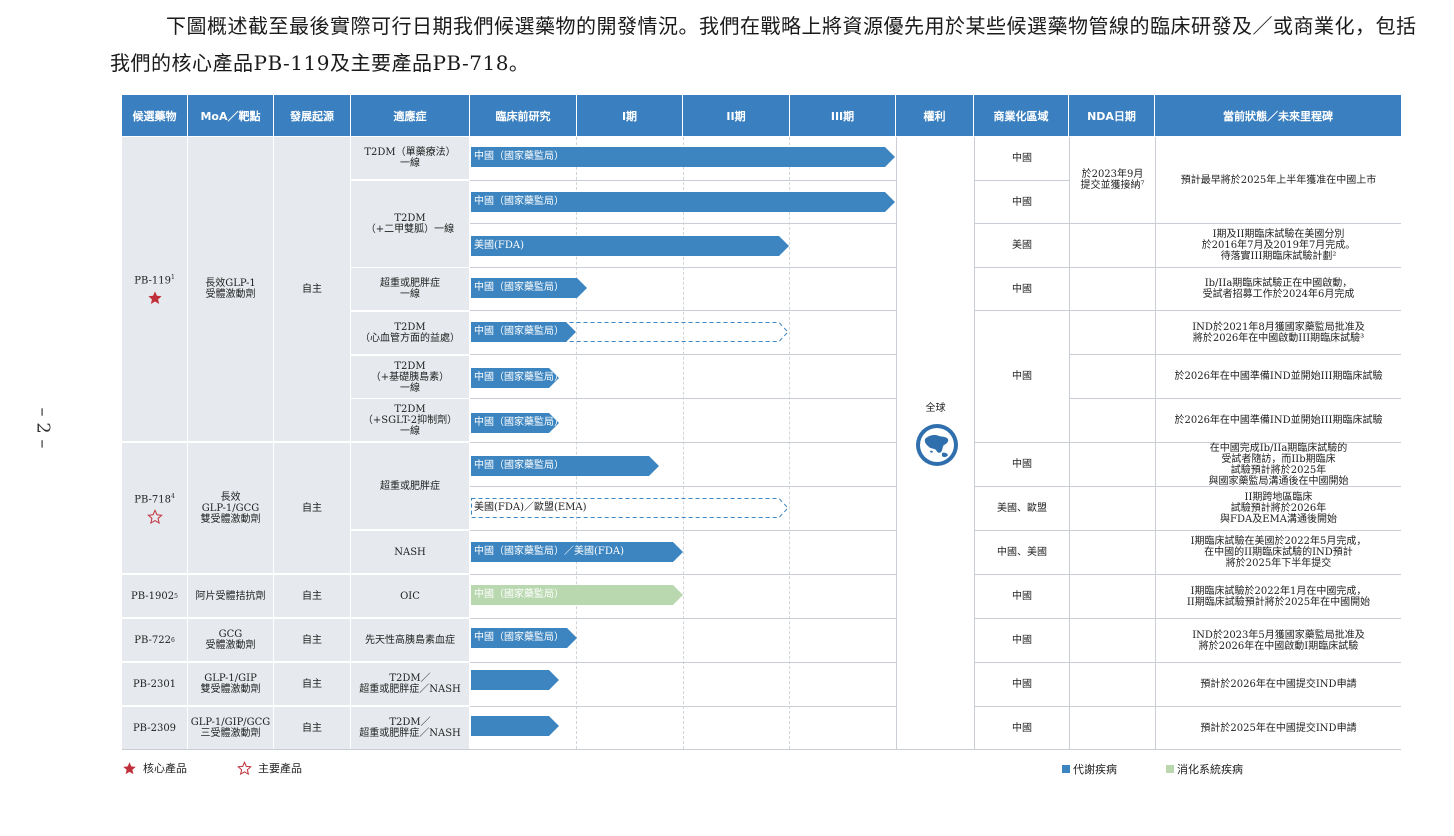 This screenshot has height=836, width=1454. What do you see at coordinates (1278, 180) in the screenshot?
I see `status-cell: 預計最早將於2025年上半年獲准在中國上市` at bounding box center [1278, 180].